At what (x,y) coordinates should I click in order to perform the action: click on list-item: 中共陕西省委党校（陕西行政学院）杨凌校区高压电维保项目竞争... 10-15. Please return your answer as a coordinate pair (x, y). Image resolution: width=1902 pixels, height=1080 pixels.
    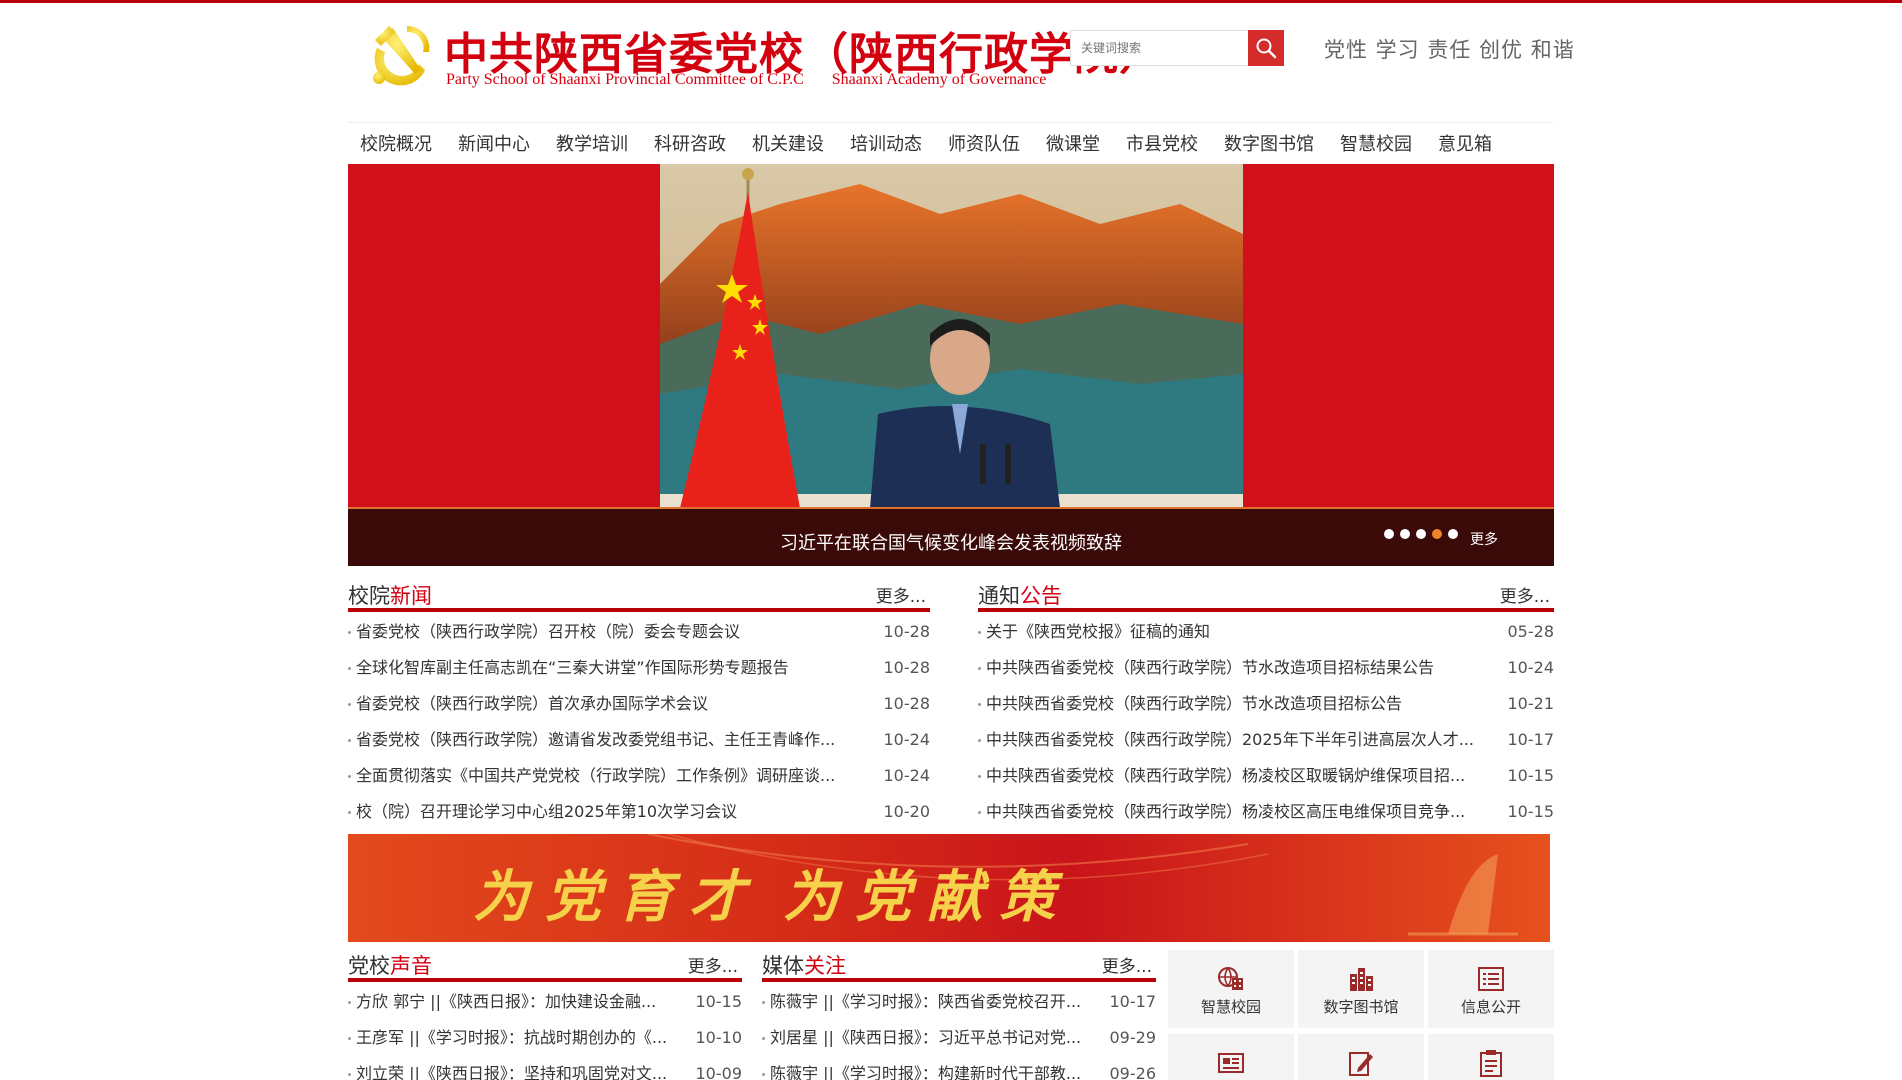
    Looking at the image, I should click on (1266, 812).